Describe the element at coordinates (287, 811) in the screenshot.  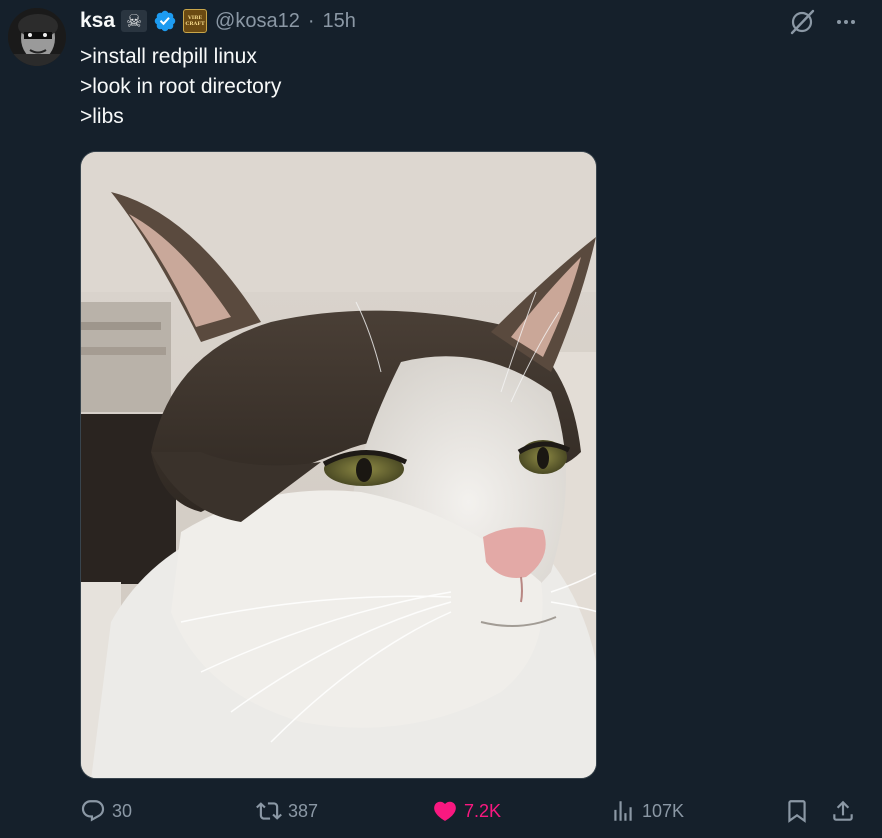
I see `repost-button: 387` at that location.